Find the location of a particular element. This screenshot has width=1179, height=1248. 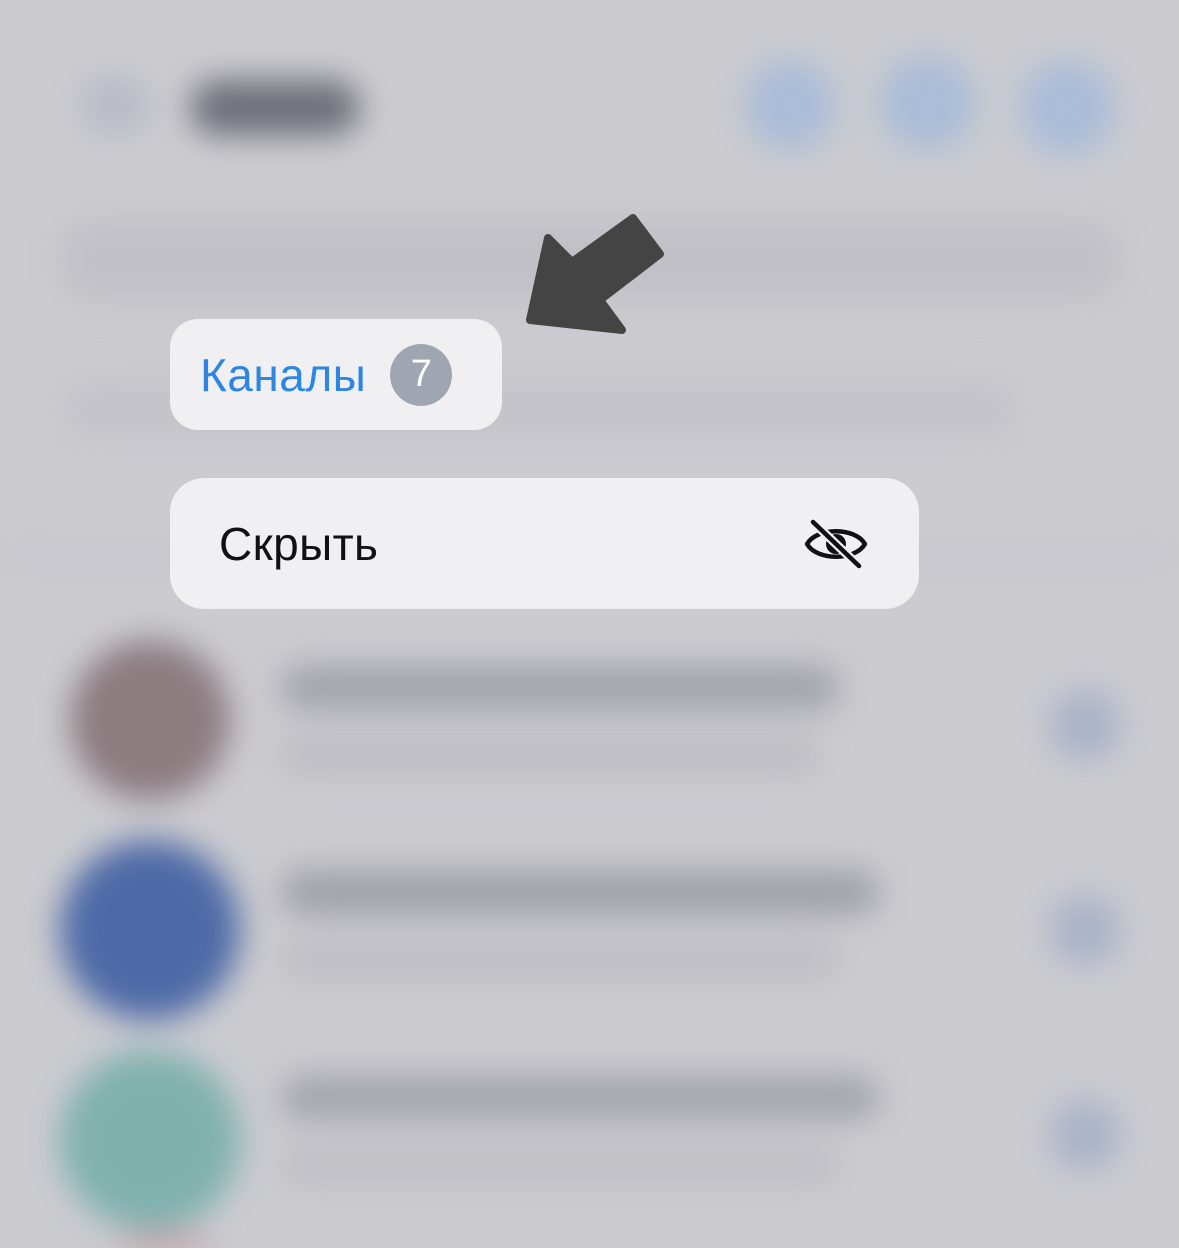

hide-menu-item-label: Скрыть is located at coordinates (299, 543).